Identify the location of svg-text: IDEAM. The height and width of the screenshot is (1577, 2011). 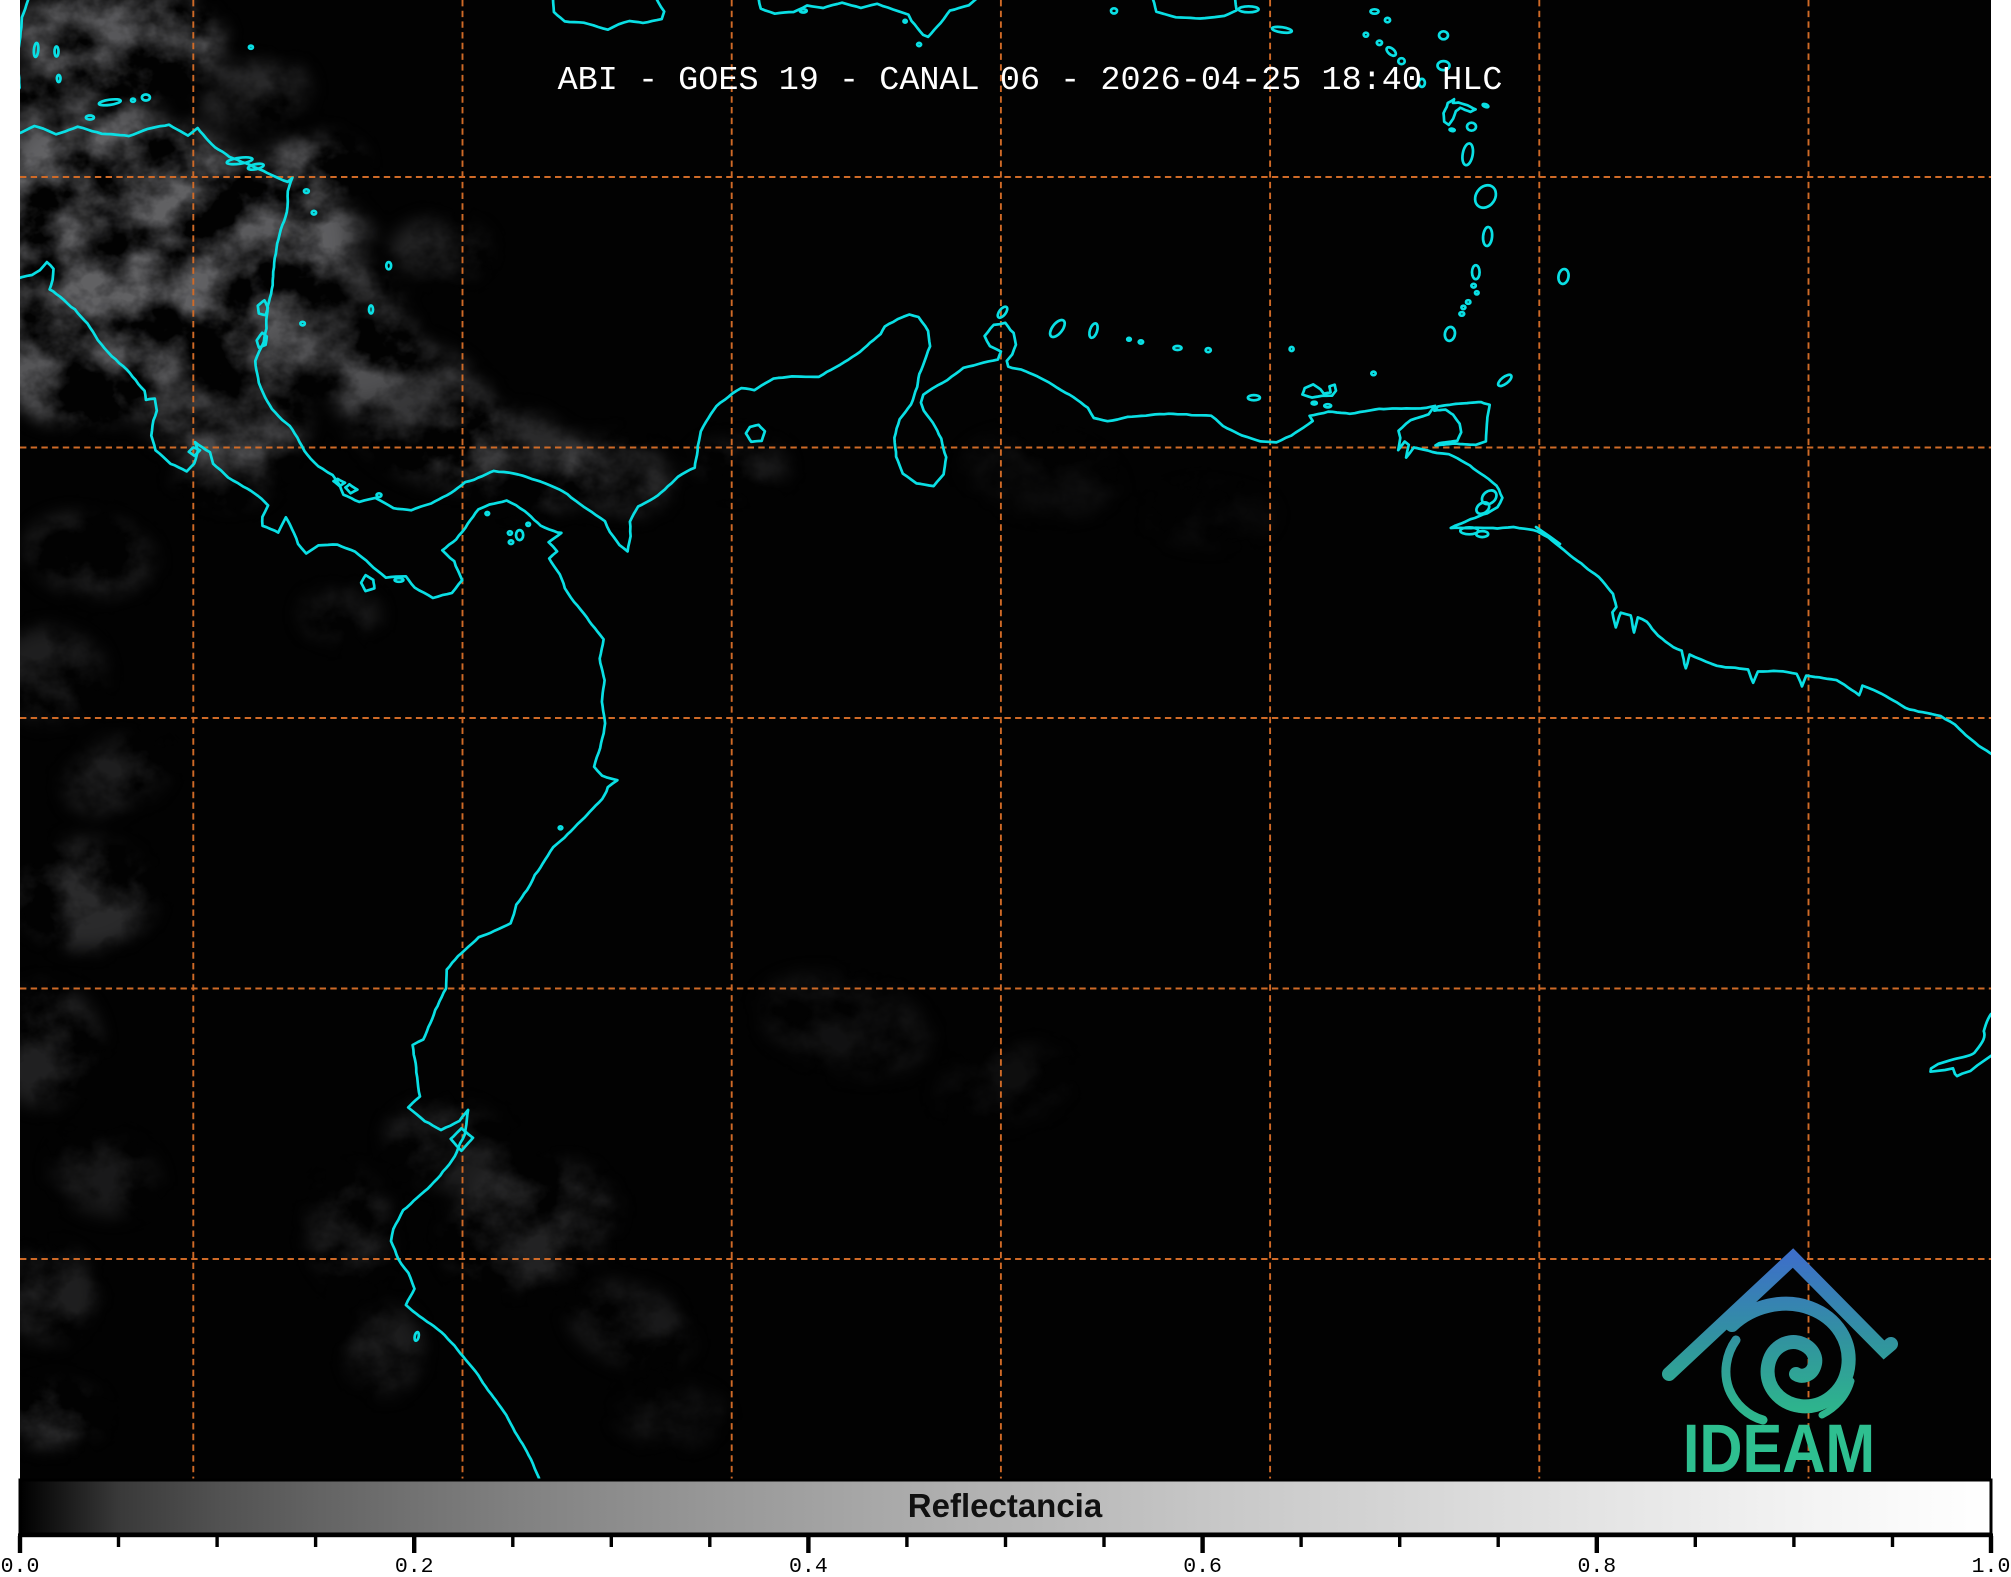
(1779, 1448).